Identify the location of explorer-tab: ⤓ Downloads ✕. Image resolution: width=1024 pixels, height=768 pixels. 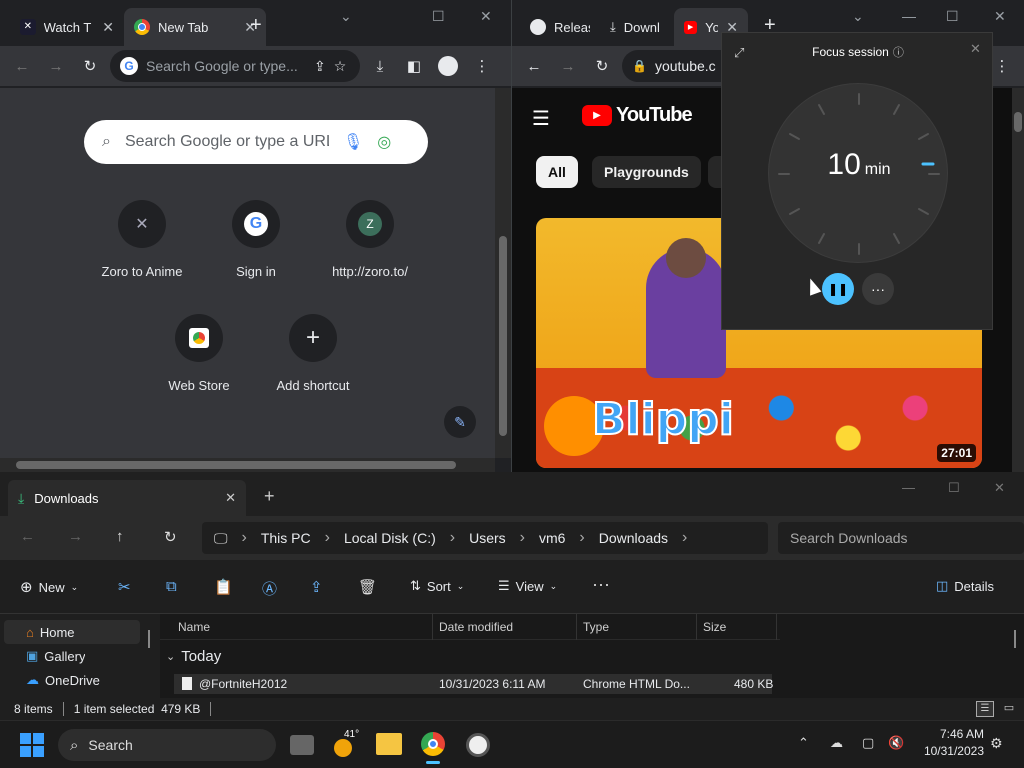
(127, 498).